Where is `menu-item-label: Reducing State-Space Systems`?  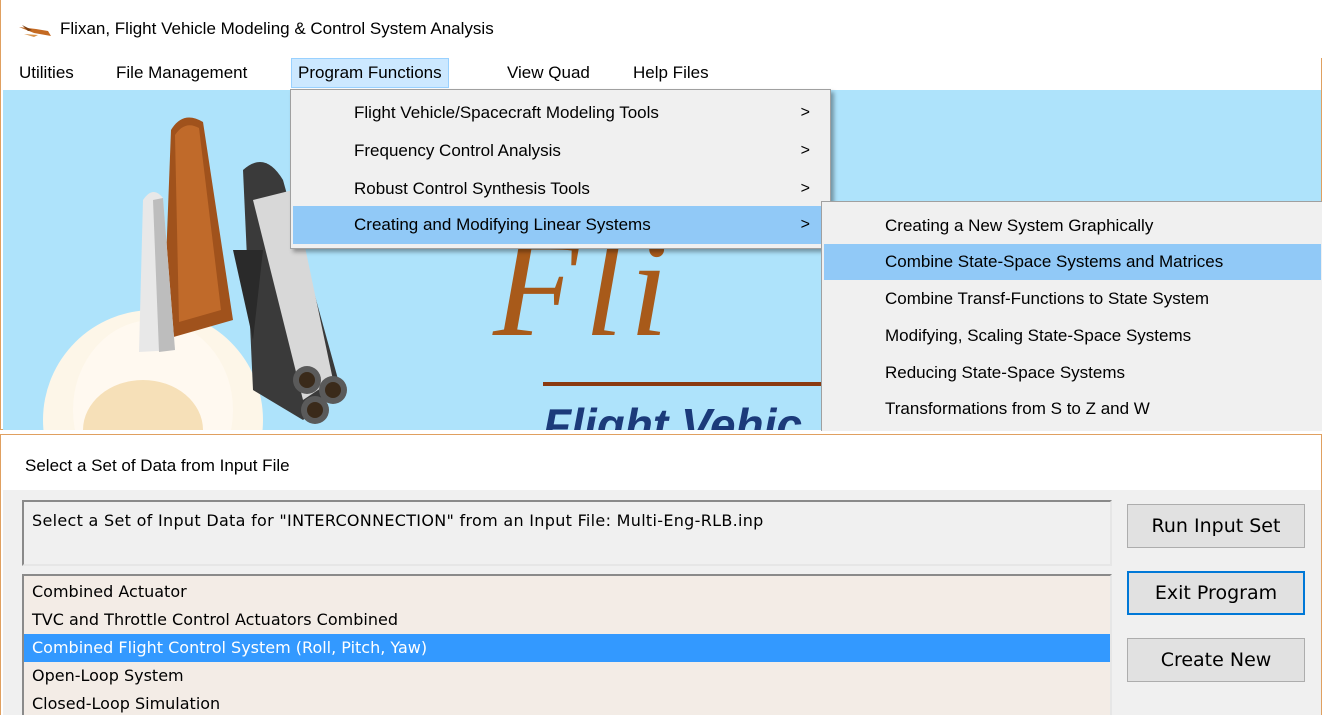
menu-item-label: Reducing State-Space Systems is located at coordinates (1005, 372).